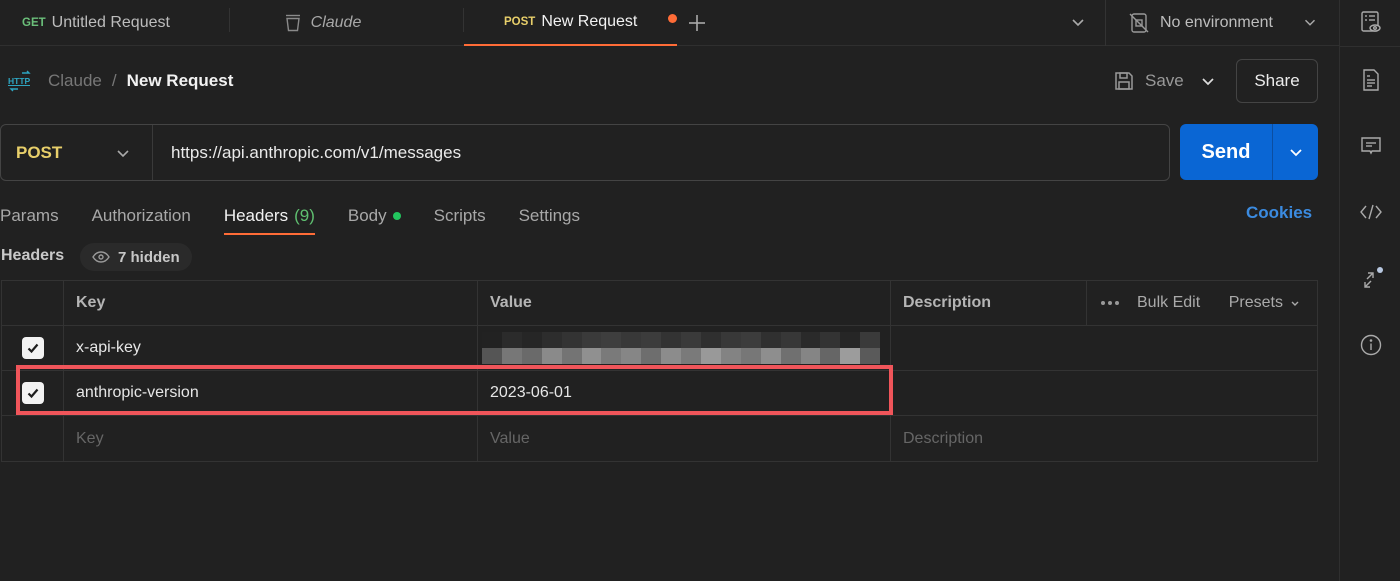 The image size is (1400, 581). I want to click on tab-settings: Settings, so click(549, 216).